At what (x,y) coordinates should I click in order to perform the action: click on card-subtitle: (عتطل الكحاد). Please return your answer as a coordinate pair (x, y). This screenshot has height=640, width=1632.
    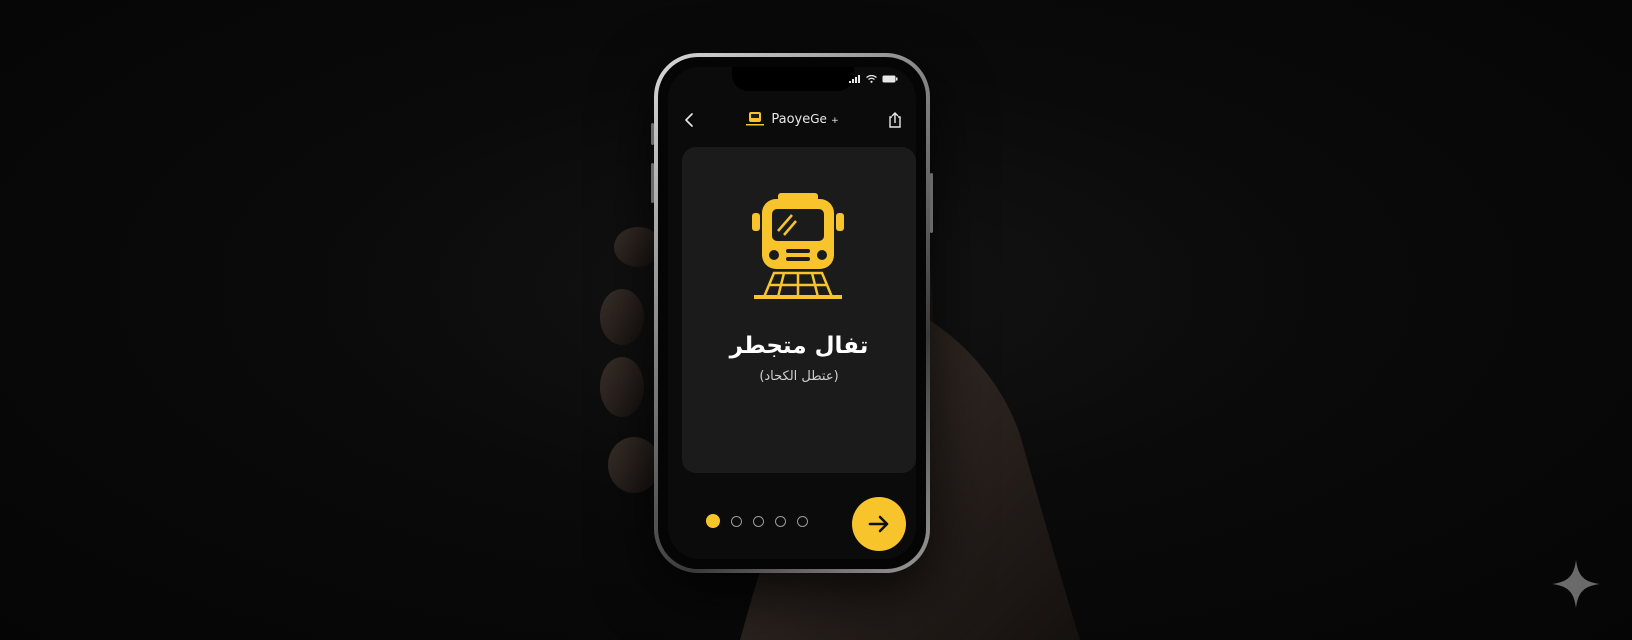
    Looking at the image, I should click on (799, 376).